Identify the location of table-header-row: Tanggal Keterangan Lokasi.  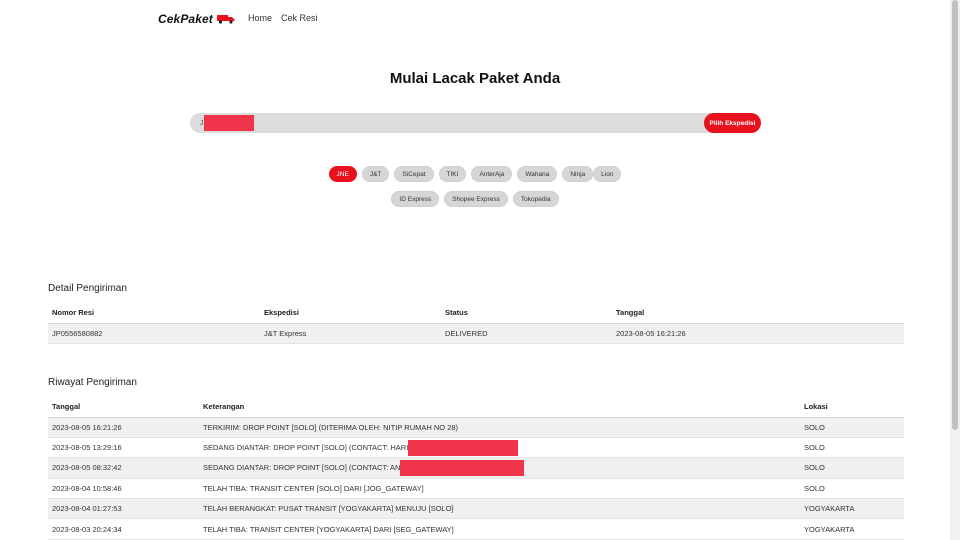
(476, 407).